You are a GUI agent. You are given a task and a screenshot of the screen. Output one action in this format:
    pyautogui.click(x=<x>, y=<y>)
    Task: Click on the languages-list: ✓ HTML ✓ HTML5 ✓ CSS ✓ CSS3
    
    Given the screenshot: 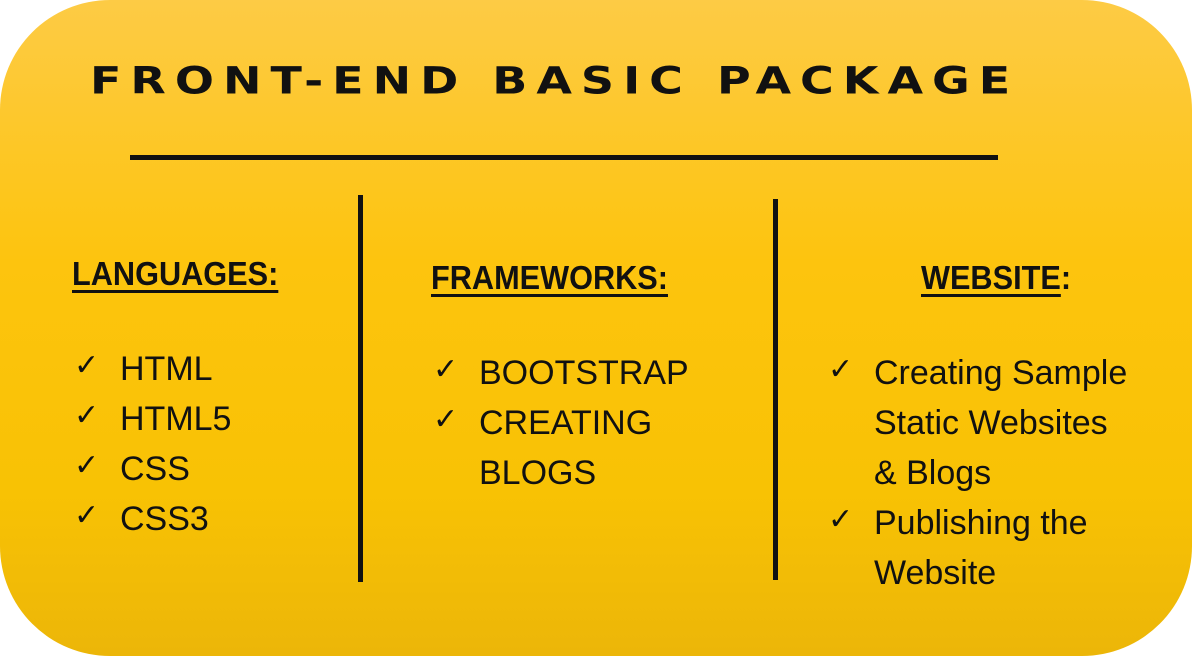 What is the action you would take?
    pyautogui.click(x=152, y=444)
    